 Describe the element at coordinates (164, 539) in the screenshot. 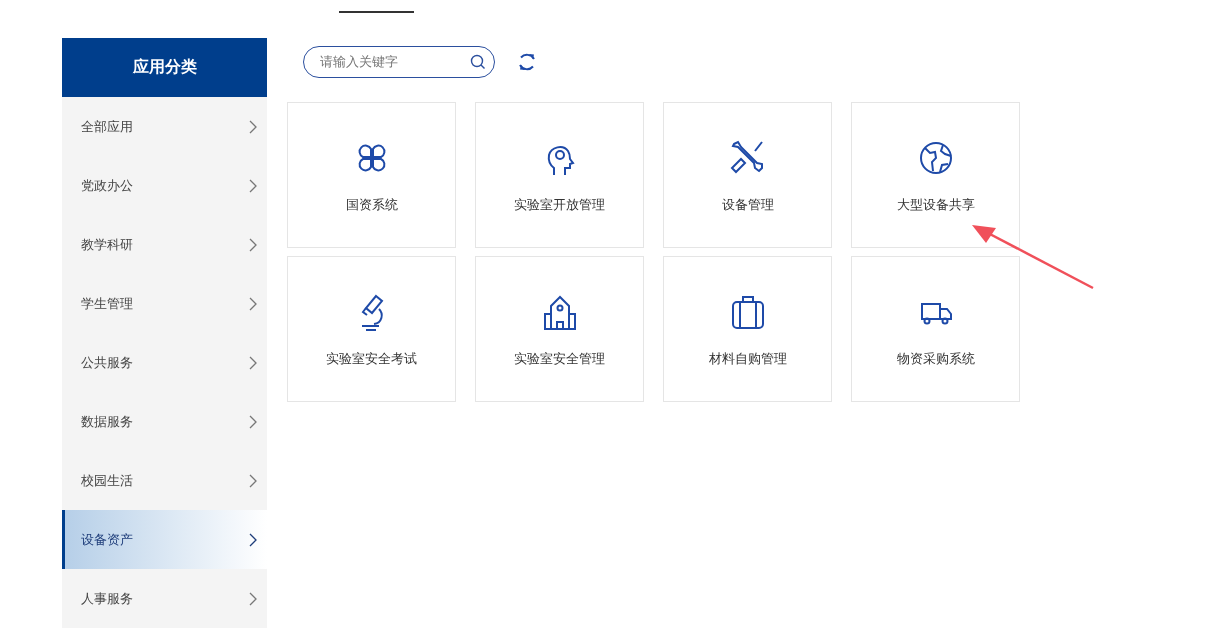

I see `sidebar-item: 设备资产` at that location.